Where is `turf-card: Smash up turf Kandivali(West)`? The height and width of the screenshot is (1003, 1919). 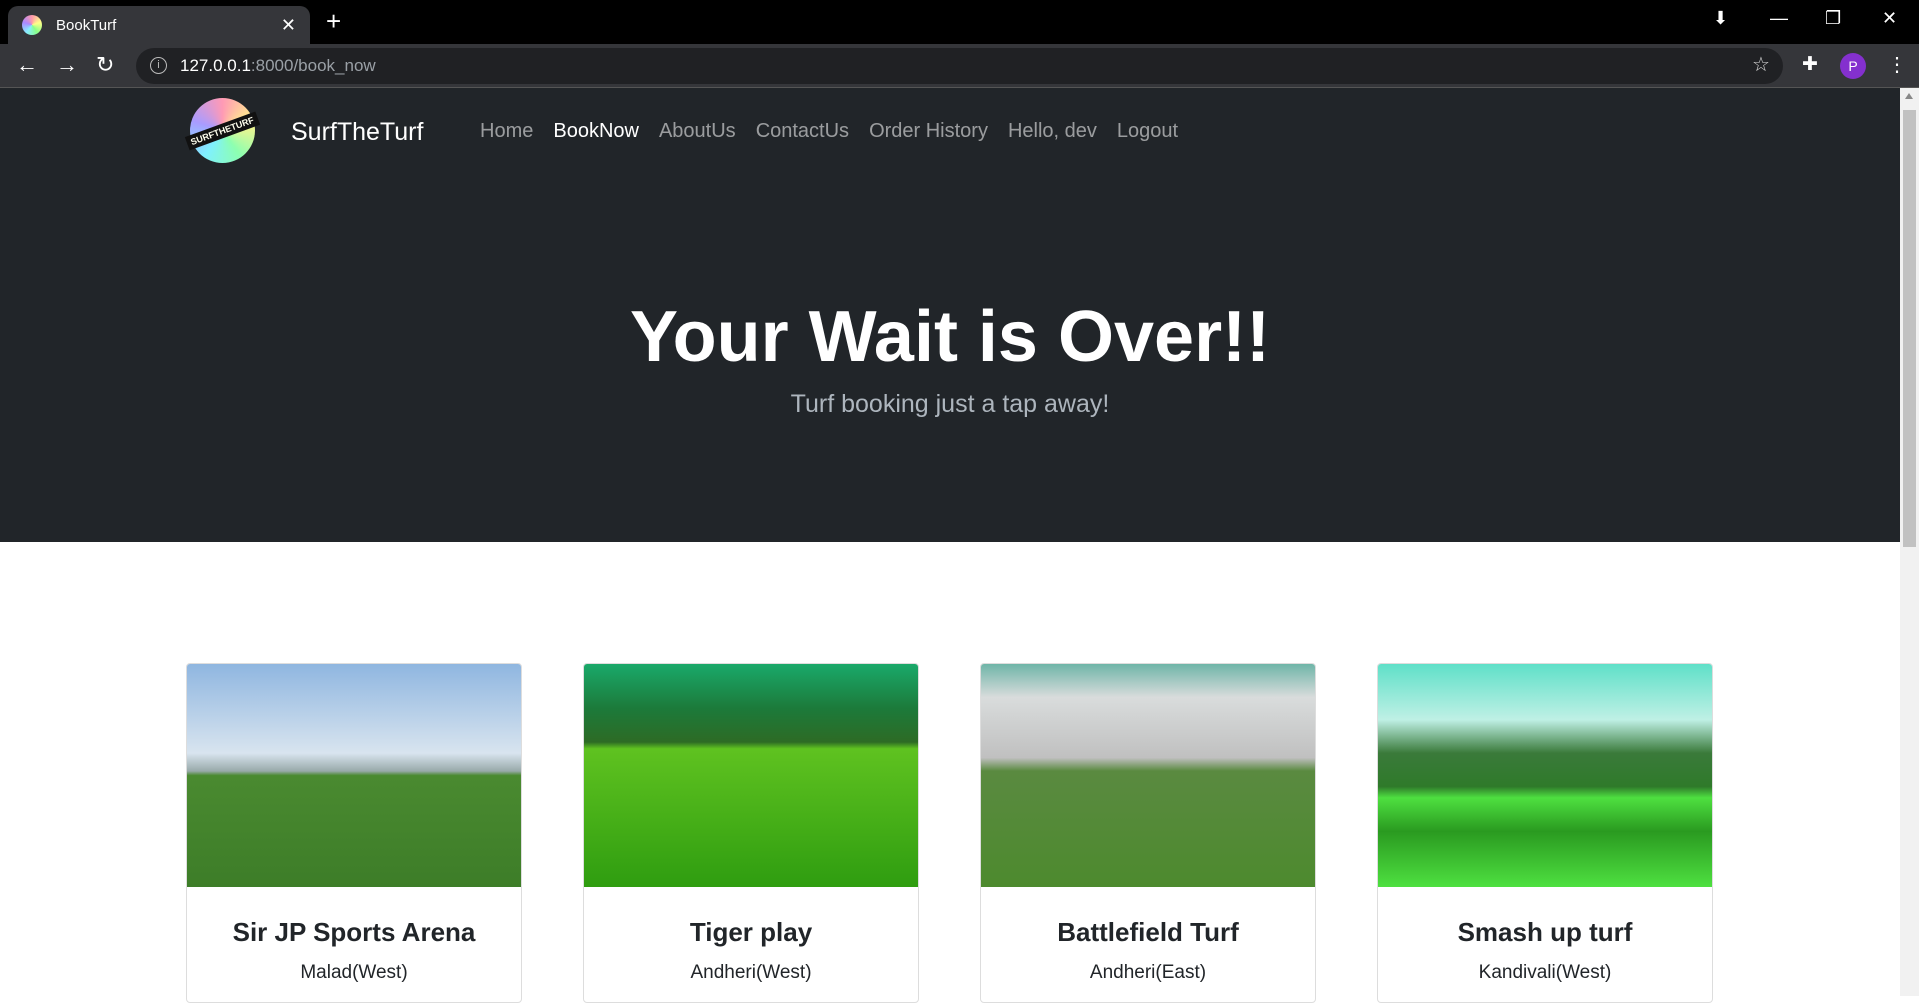
turf-card: Smash up turf Kandivali(West) is located at coordinates (1545, 833).